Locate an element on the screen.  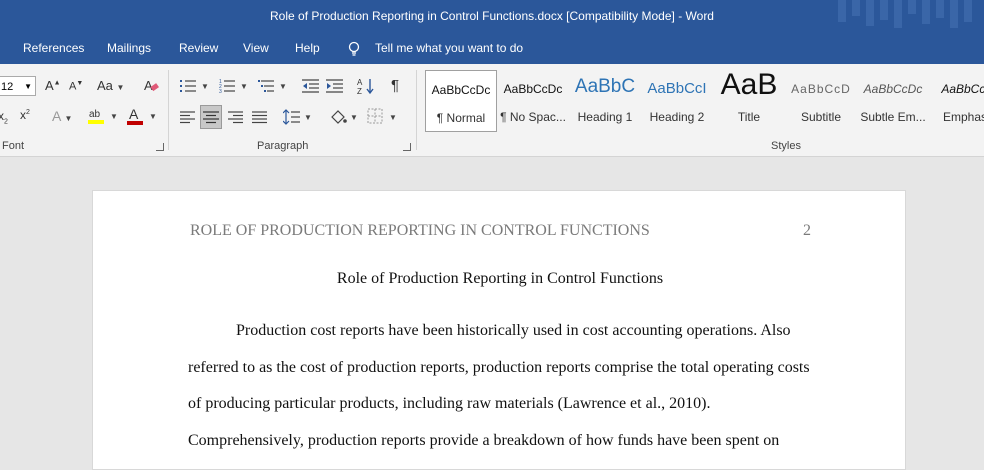
shrink-font-icon: A▼ is located at coordinates (76, 86).